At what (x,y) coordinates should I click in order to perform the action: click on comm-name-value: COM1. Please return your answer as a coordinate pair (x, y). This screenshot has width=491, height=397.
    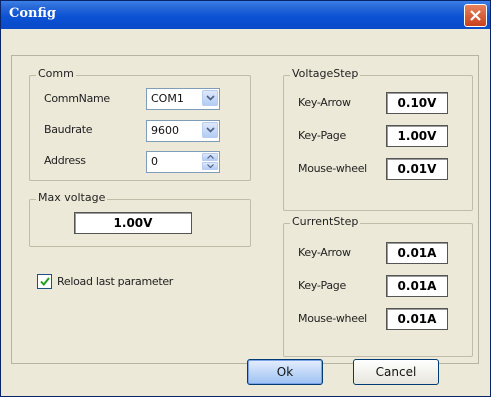
    Looking at the image, I should click on (167, 98).